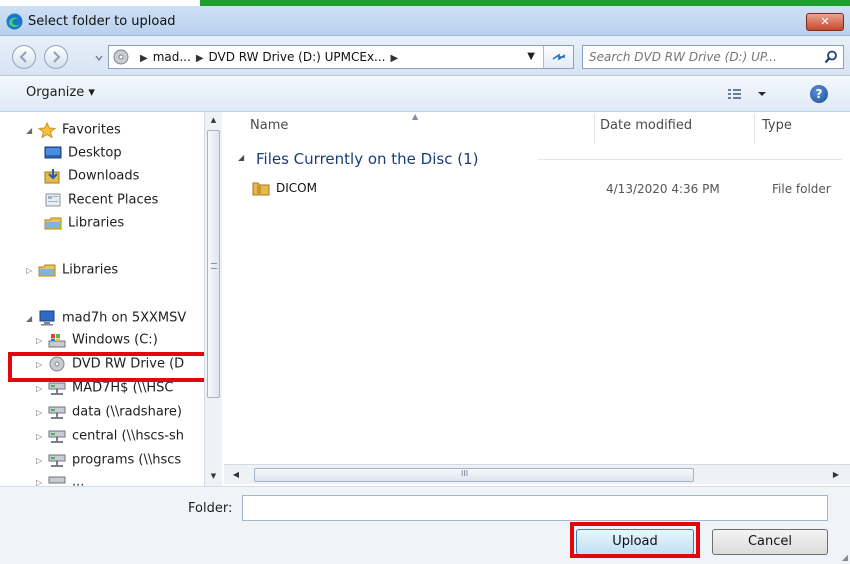  I want to click on dvd-drive-icon, so click(121, 57).